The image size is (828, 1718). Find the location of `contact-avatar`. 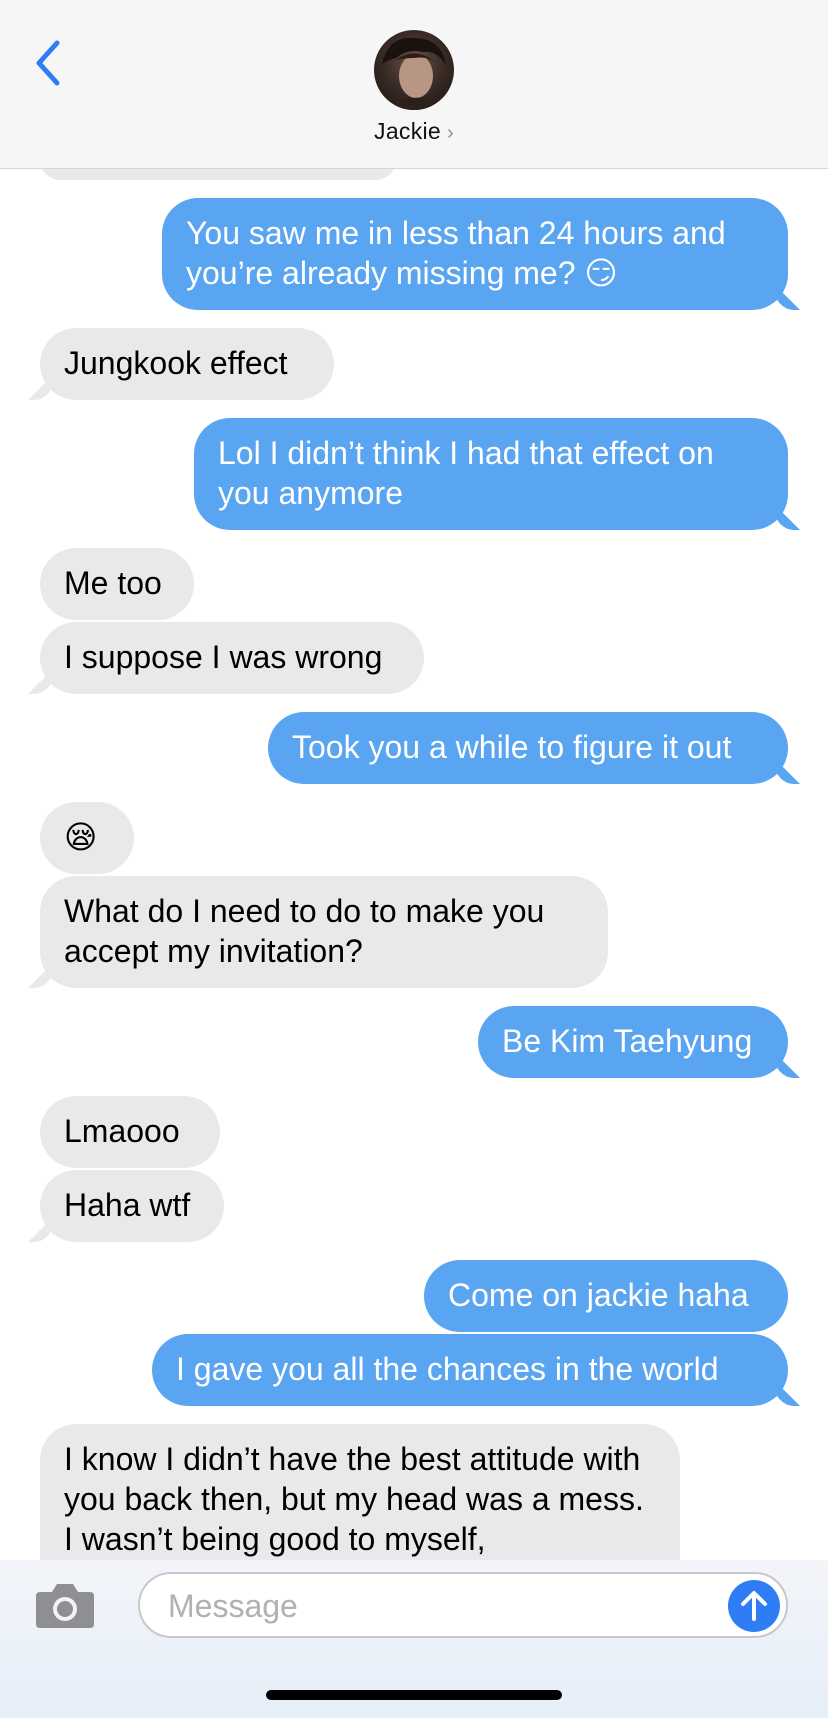

contact-avatar is located at coordinates (414, 70).